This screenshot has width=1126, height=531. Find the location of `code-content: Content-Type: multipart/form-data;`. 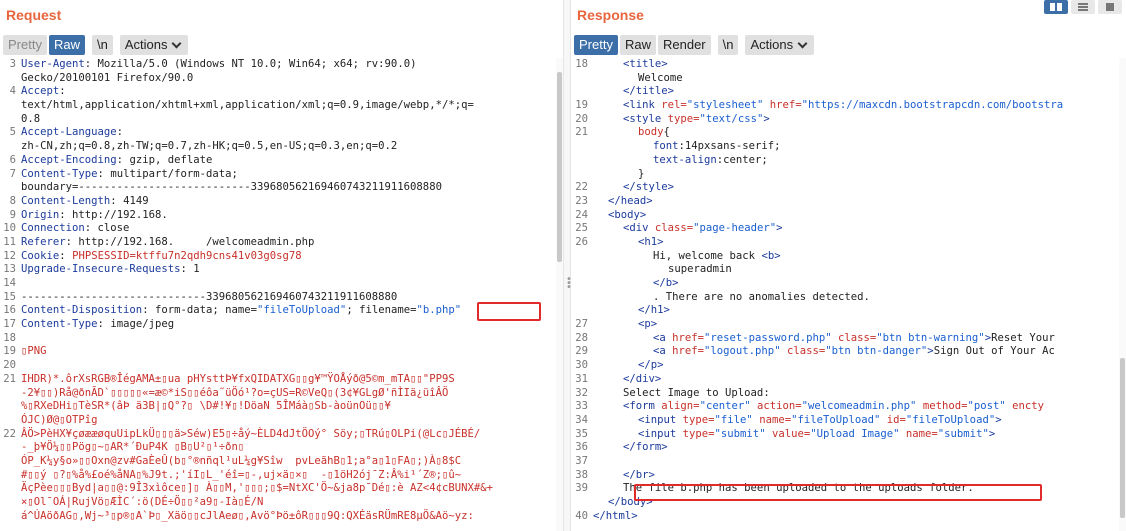

code-content: Content-Type: multipart/form-data; is located at coordinates (129, 173).